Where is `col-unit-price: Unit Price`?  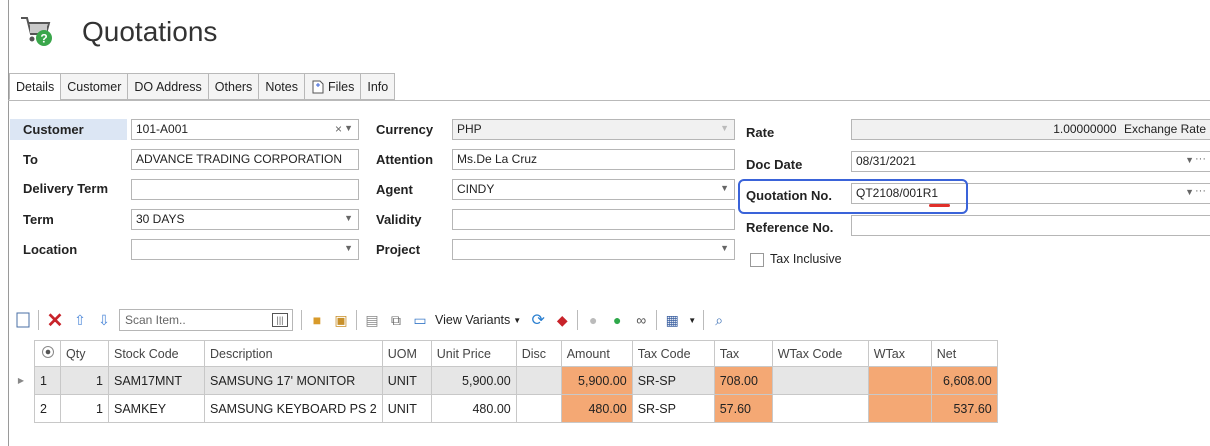 col-unit-price: Unit Price is located at coordinates (473, 353).